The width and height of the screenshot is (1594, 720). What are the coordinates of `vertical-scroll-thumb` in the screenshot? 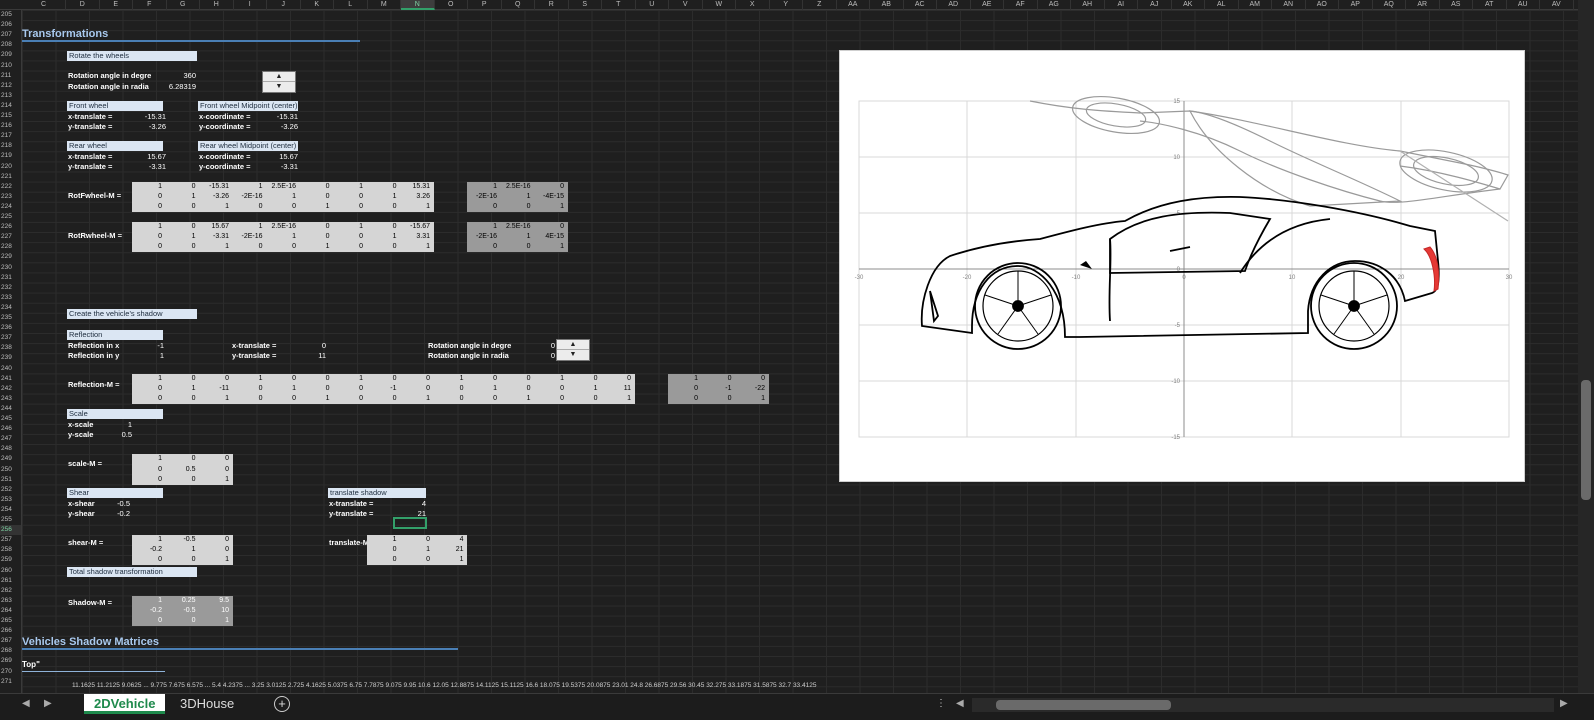 It's located at (1586, 440).